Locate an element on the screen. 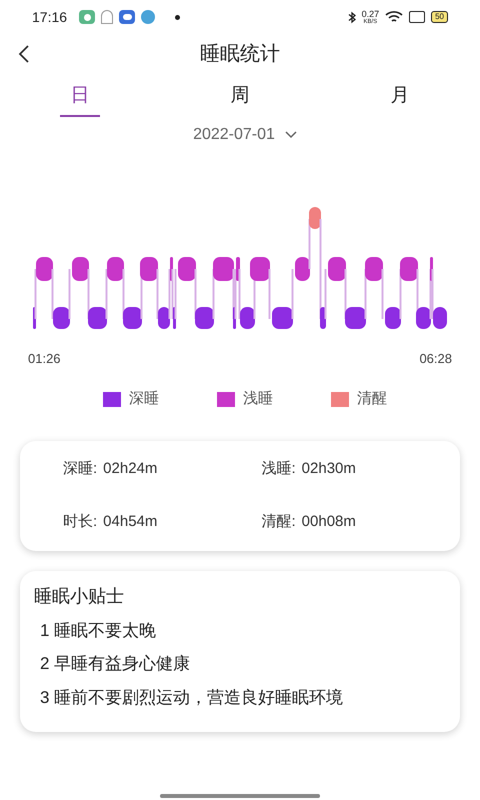 Image resolution: width=480 pixels, height=800 pixels. start-time: 01:26 is located at coordinates (44, 359).